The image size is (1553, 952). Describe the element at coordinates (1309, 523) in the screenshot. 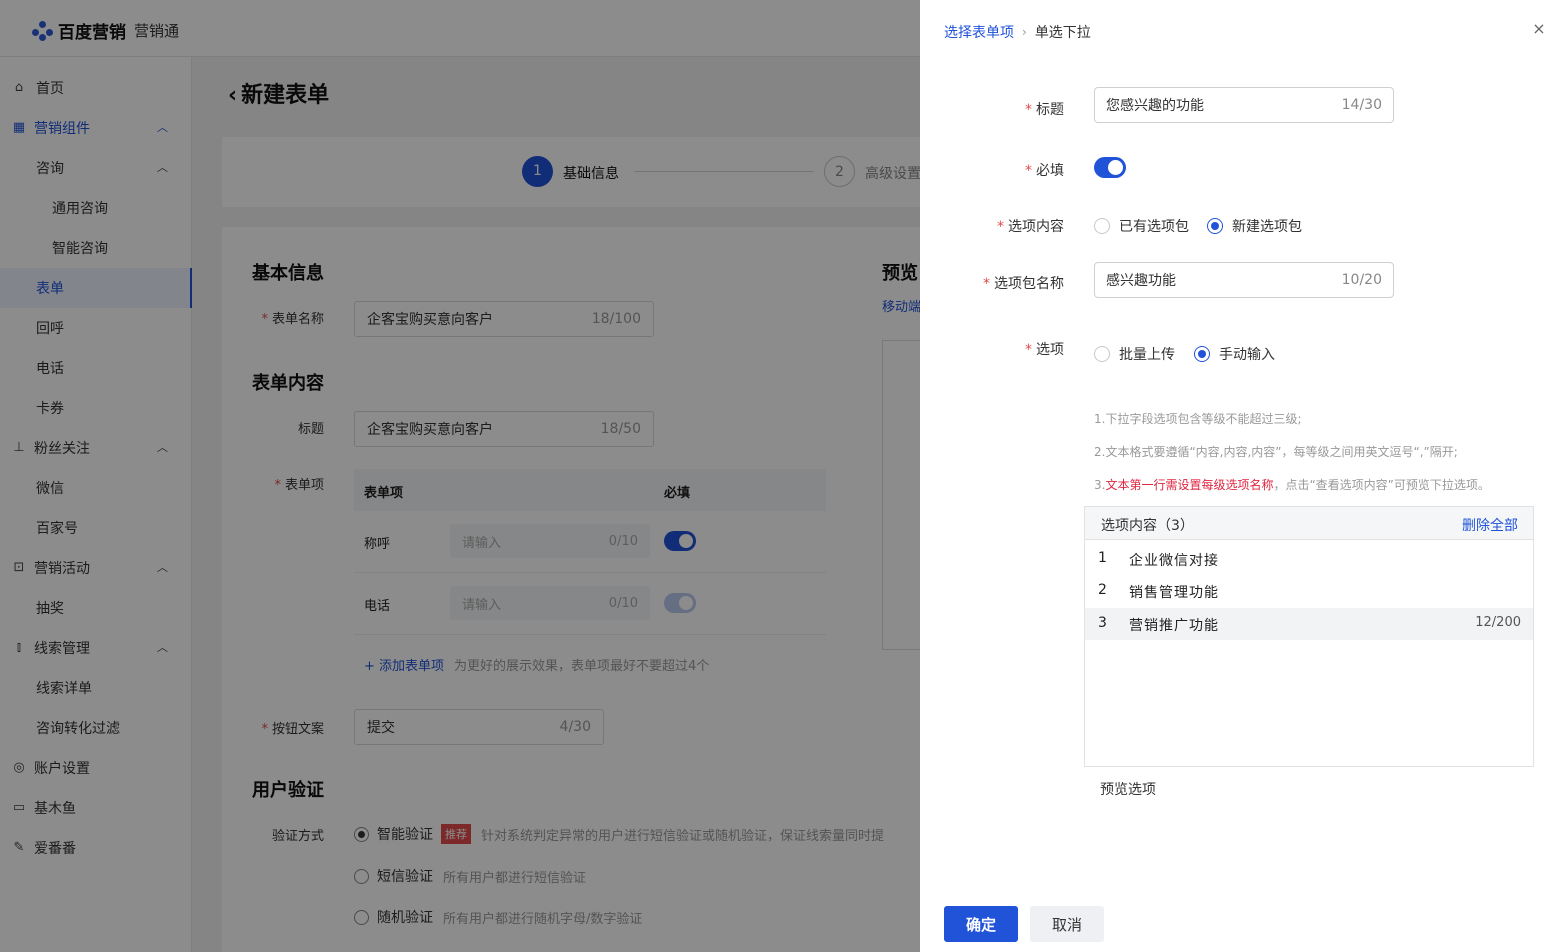

I see `options-list-header: 选项内容（3） 删除全部` at that location.